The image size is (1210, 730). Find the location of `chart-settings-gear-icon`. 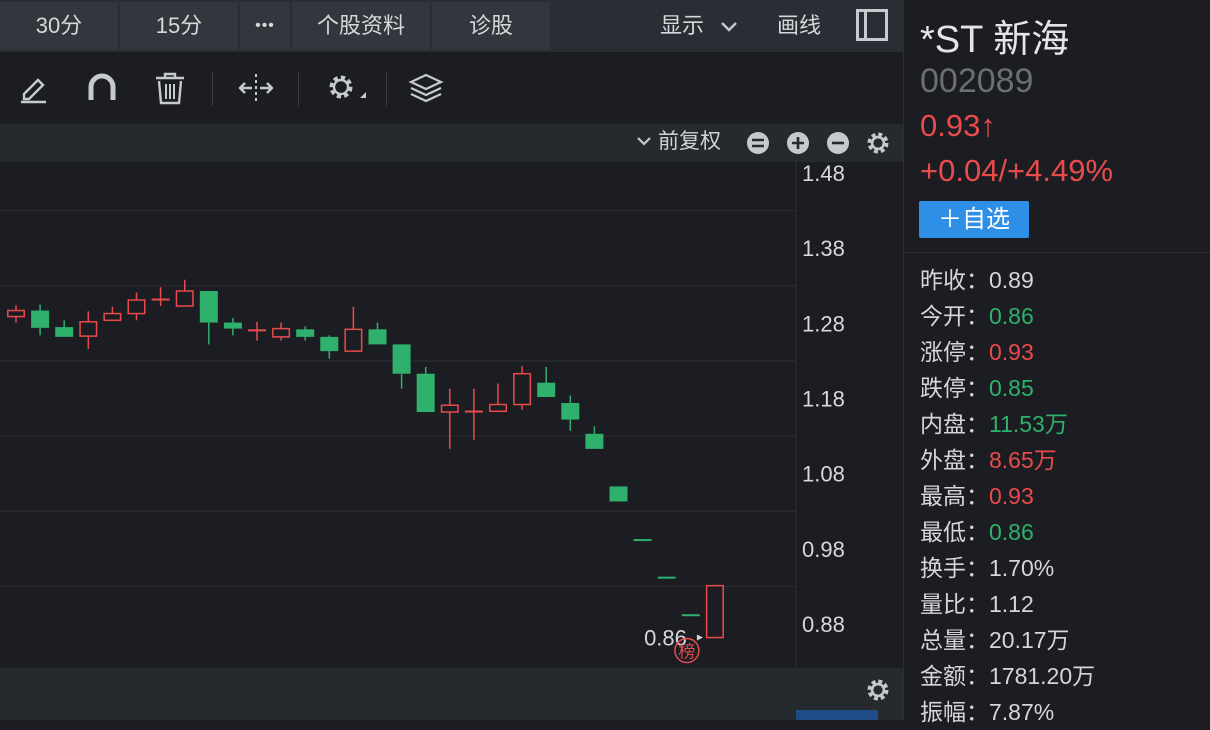

chart-settings-gear-icon is located at coordinates (878, 143).